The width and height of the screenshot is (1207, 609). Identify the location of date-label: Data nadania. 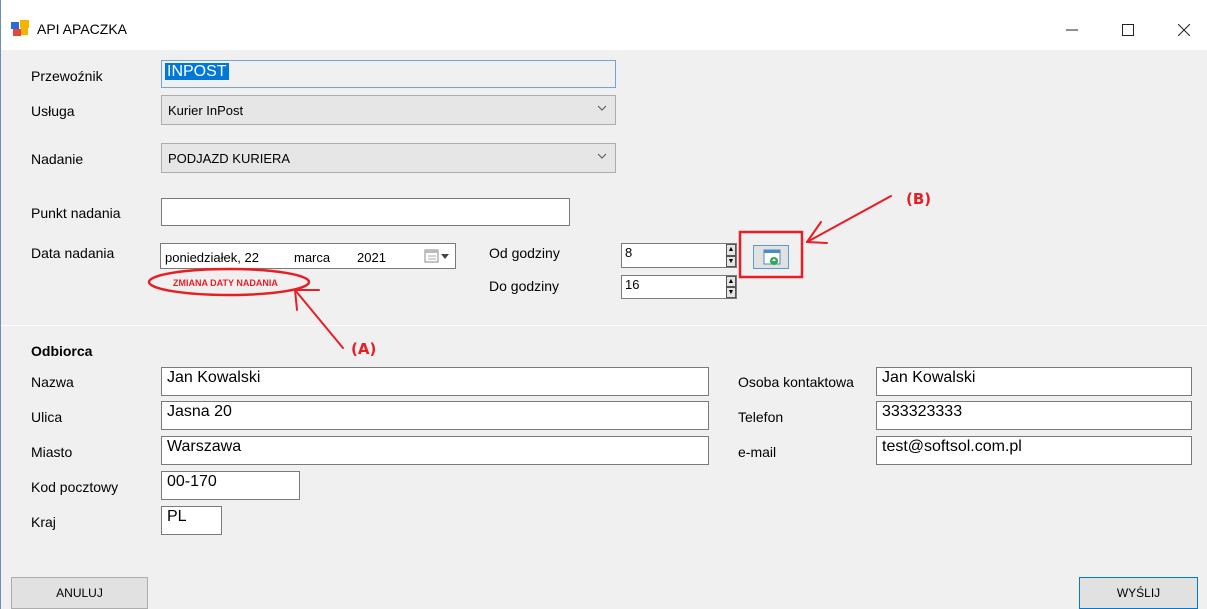
(73, 253).